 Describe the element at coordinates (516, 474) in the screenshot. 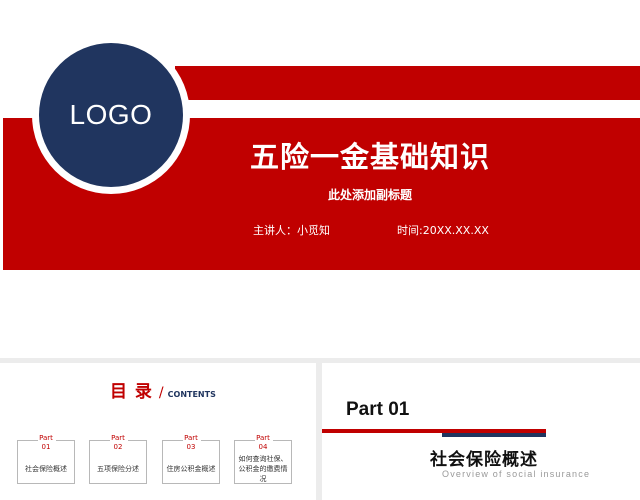

I see `section-subtitle: Overview of social insurance` at that location.